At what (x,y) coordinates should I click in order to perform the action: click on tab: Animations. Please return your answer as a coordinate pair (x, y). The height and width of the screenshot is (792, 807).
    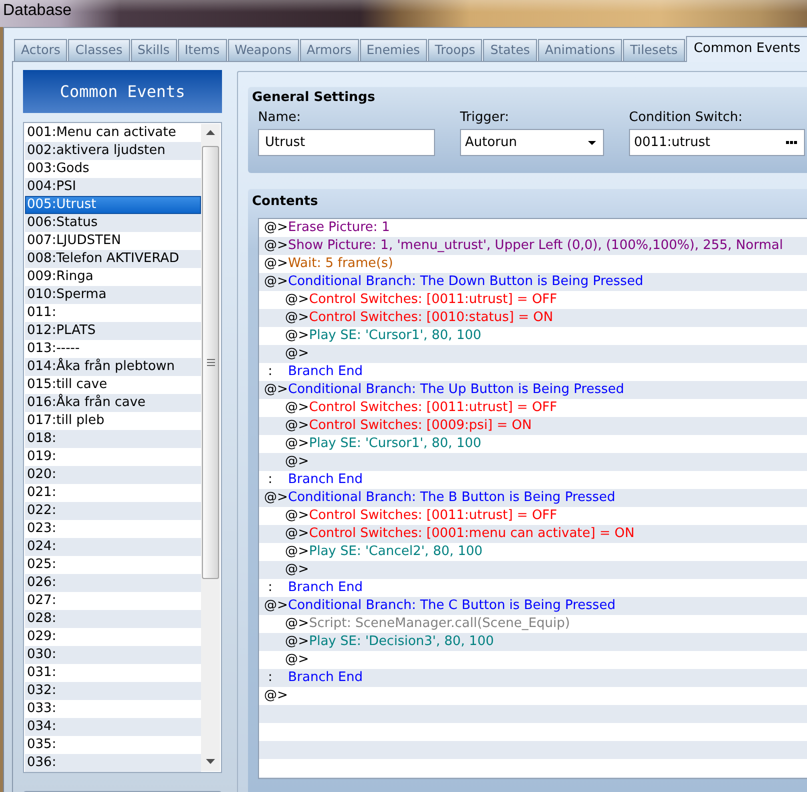
    Looking at the image, I should click on (580, 50).